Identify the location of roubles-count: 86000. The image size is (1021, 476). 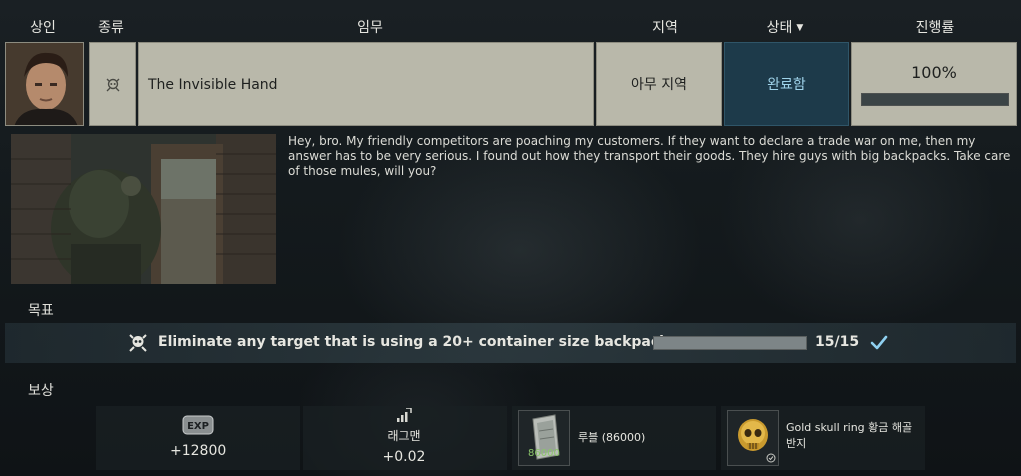
(544, 453).